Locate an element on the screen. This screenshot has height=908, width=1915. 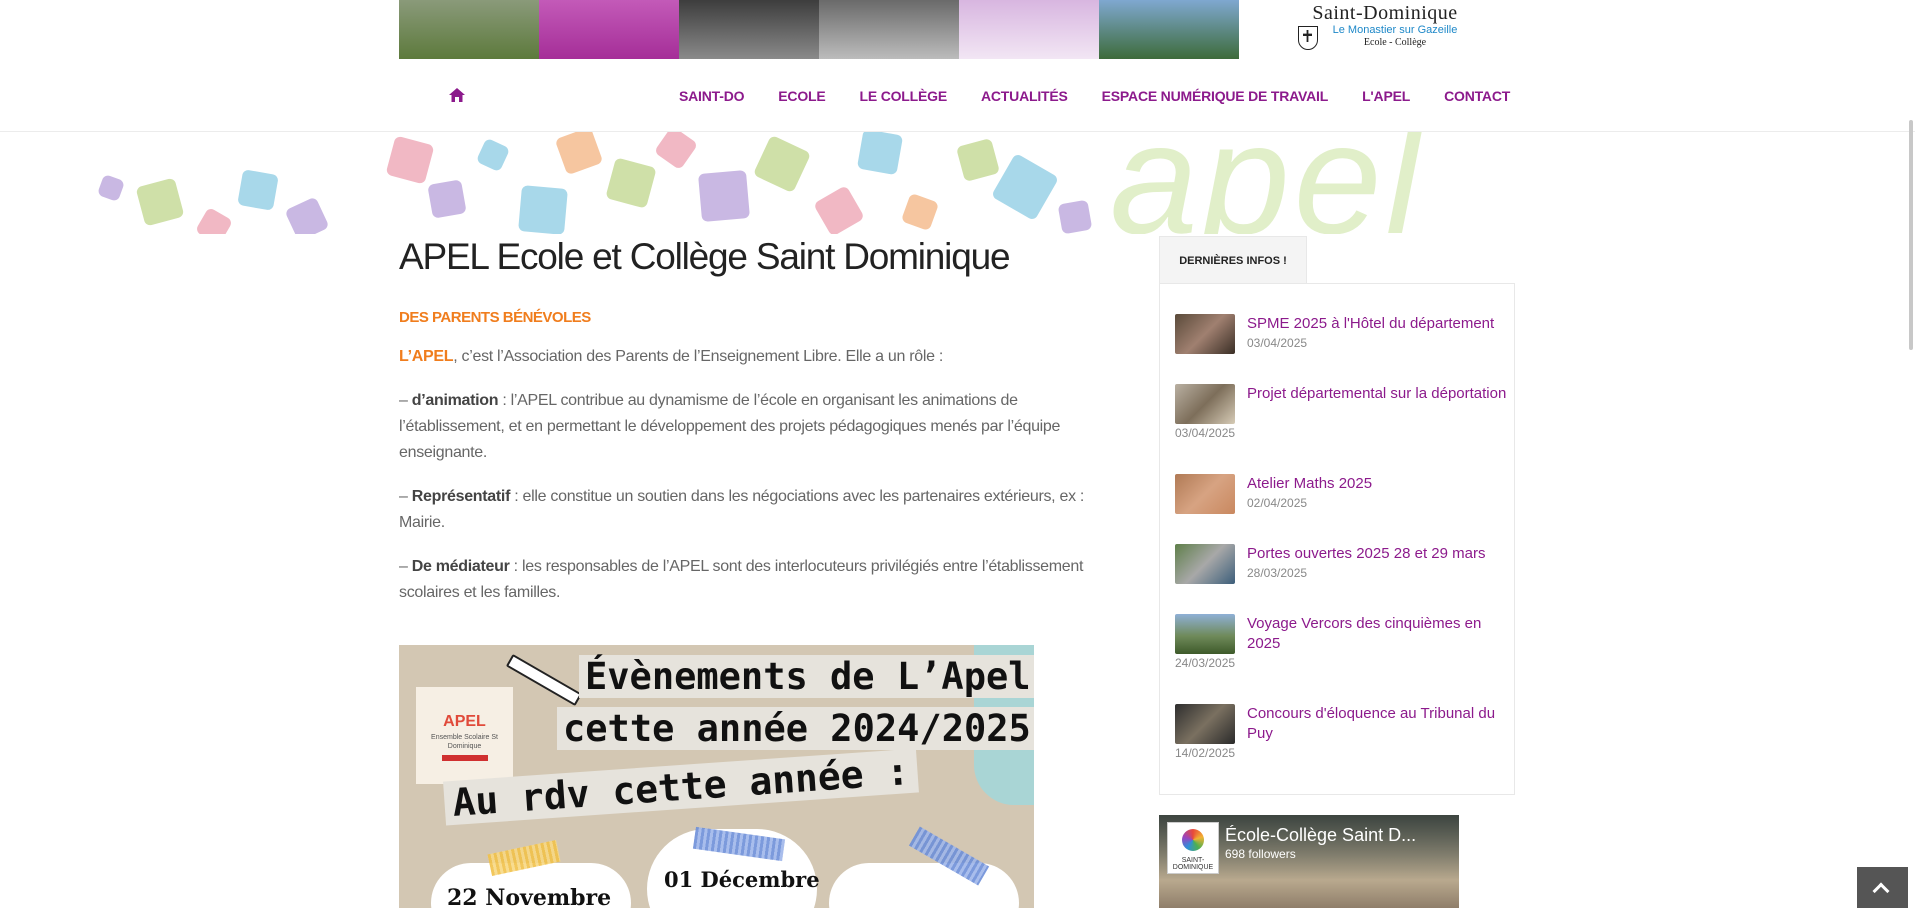
facebook-followers: 698 followers is located at coordinates (1260, 854).